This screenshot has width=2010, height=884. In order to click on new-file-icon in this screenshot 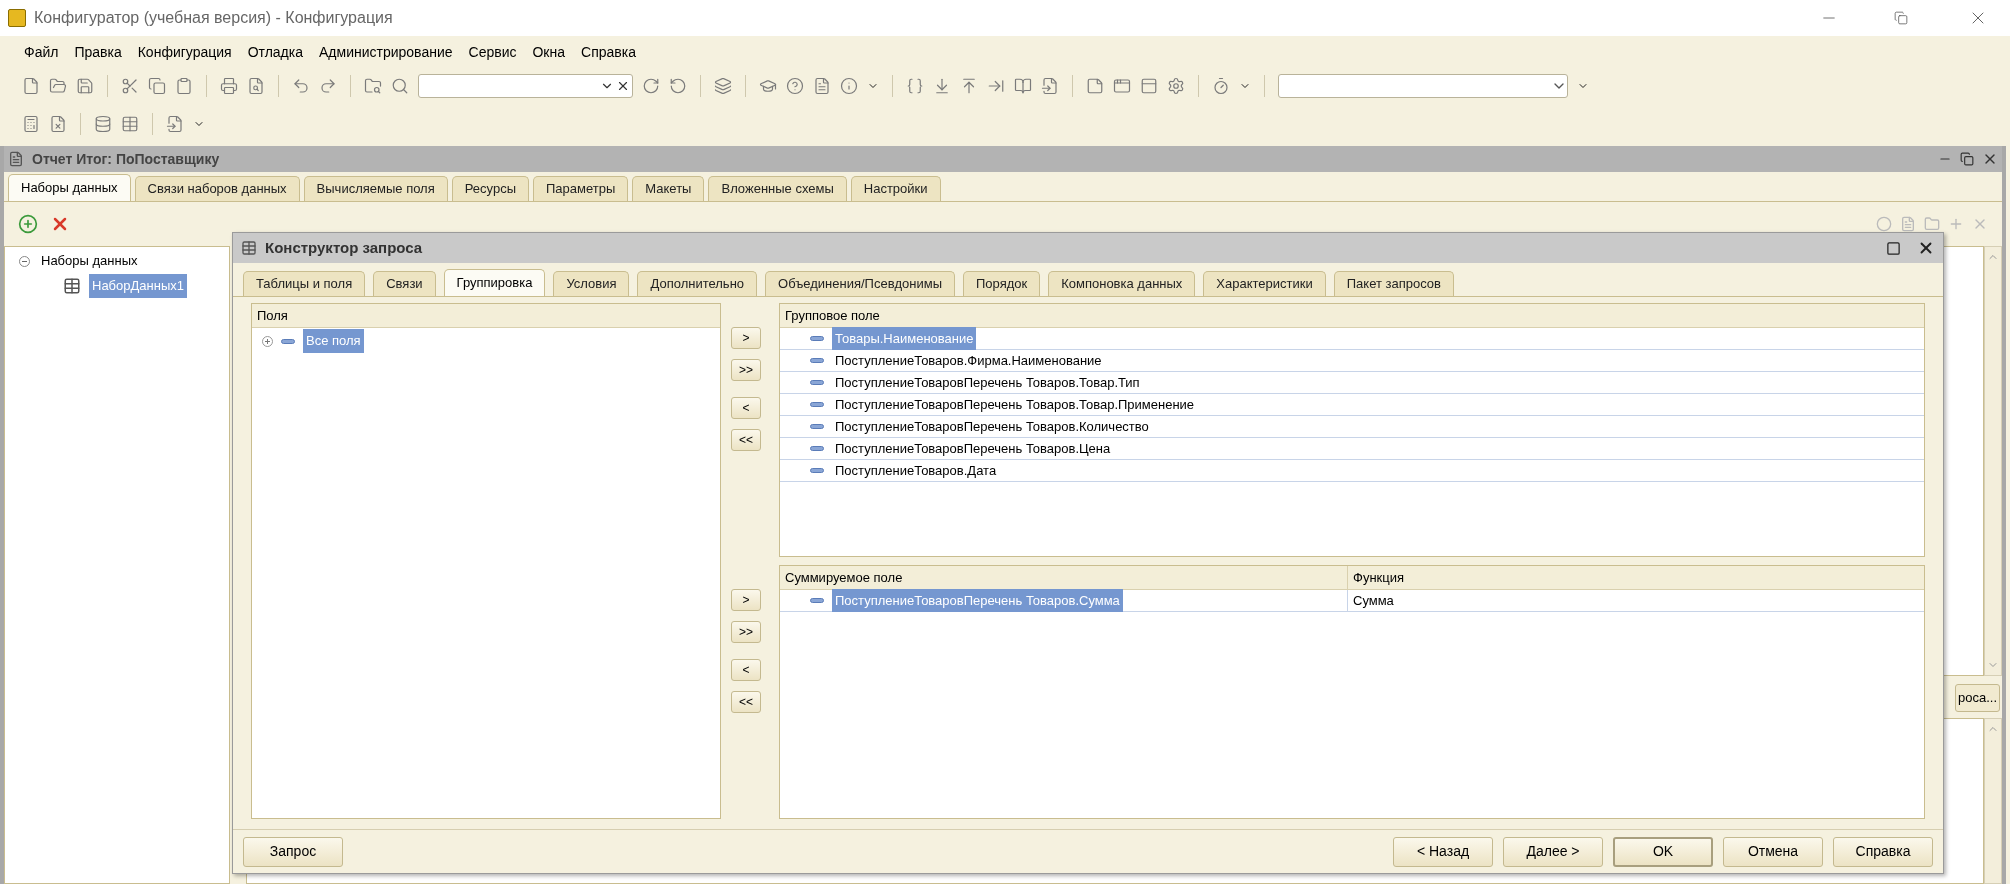, I will do `click(31, 86)`.